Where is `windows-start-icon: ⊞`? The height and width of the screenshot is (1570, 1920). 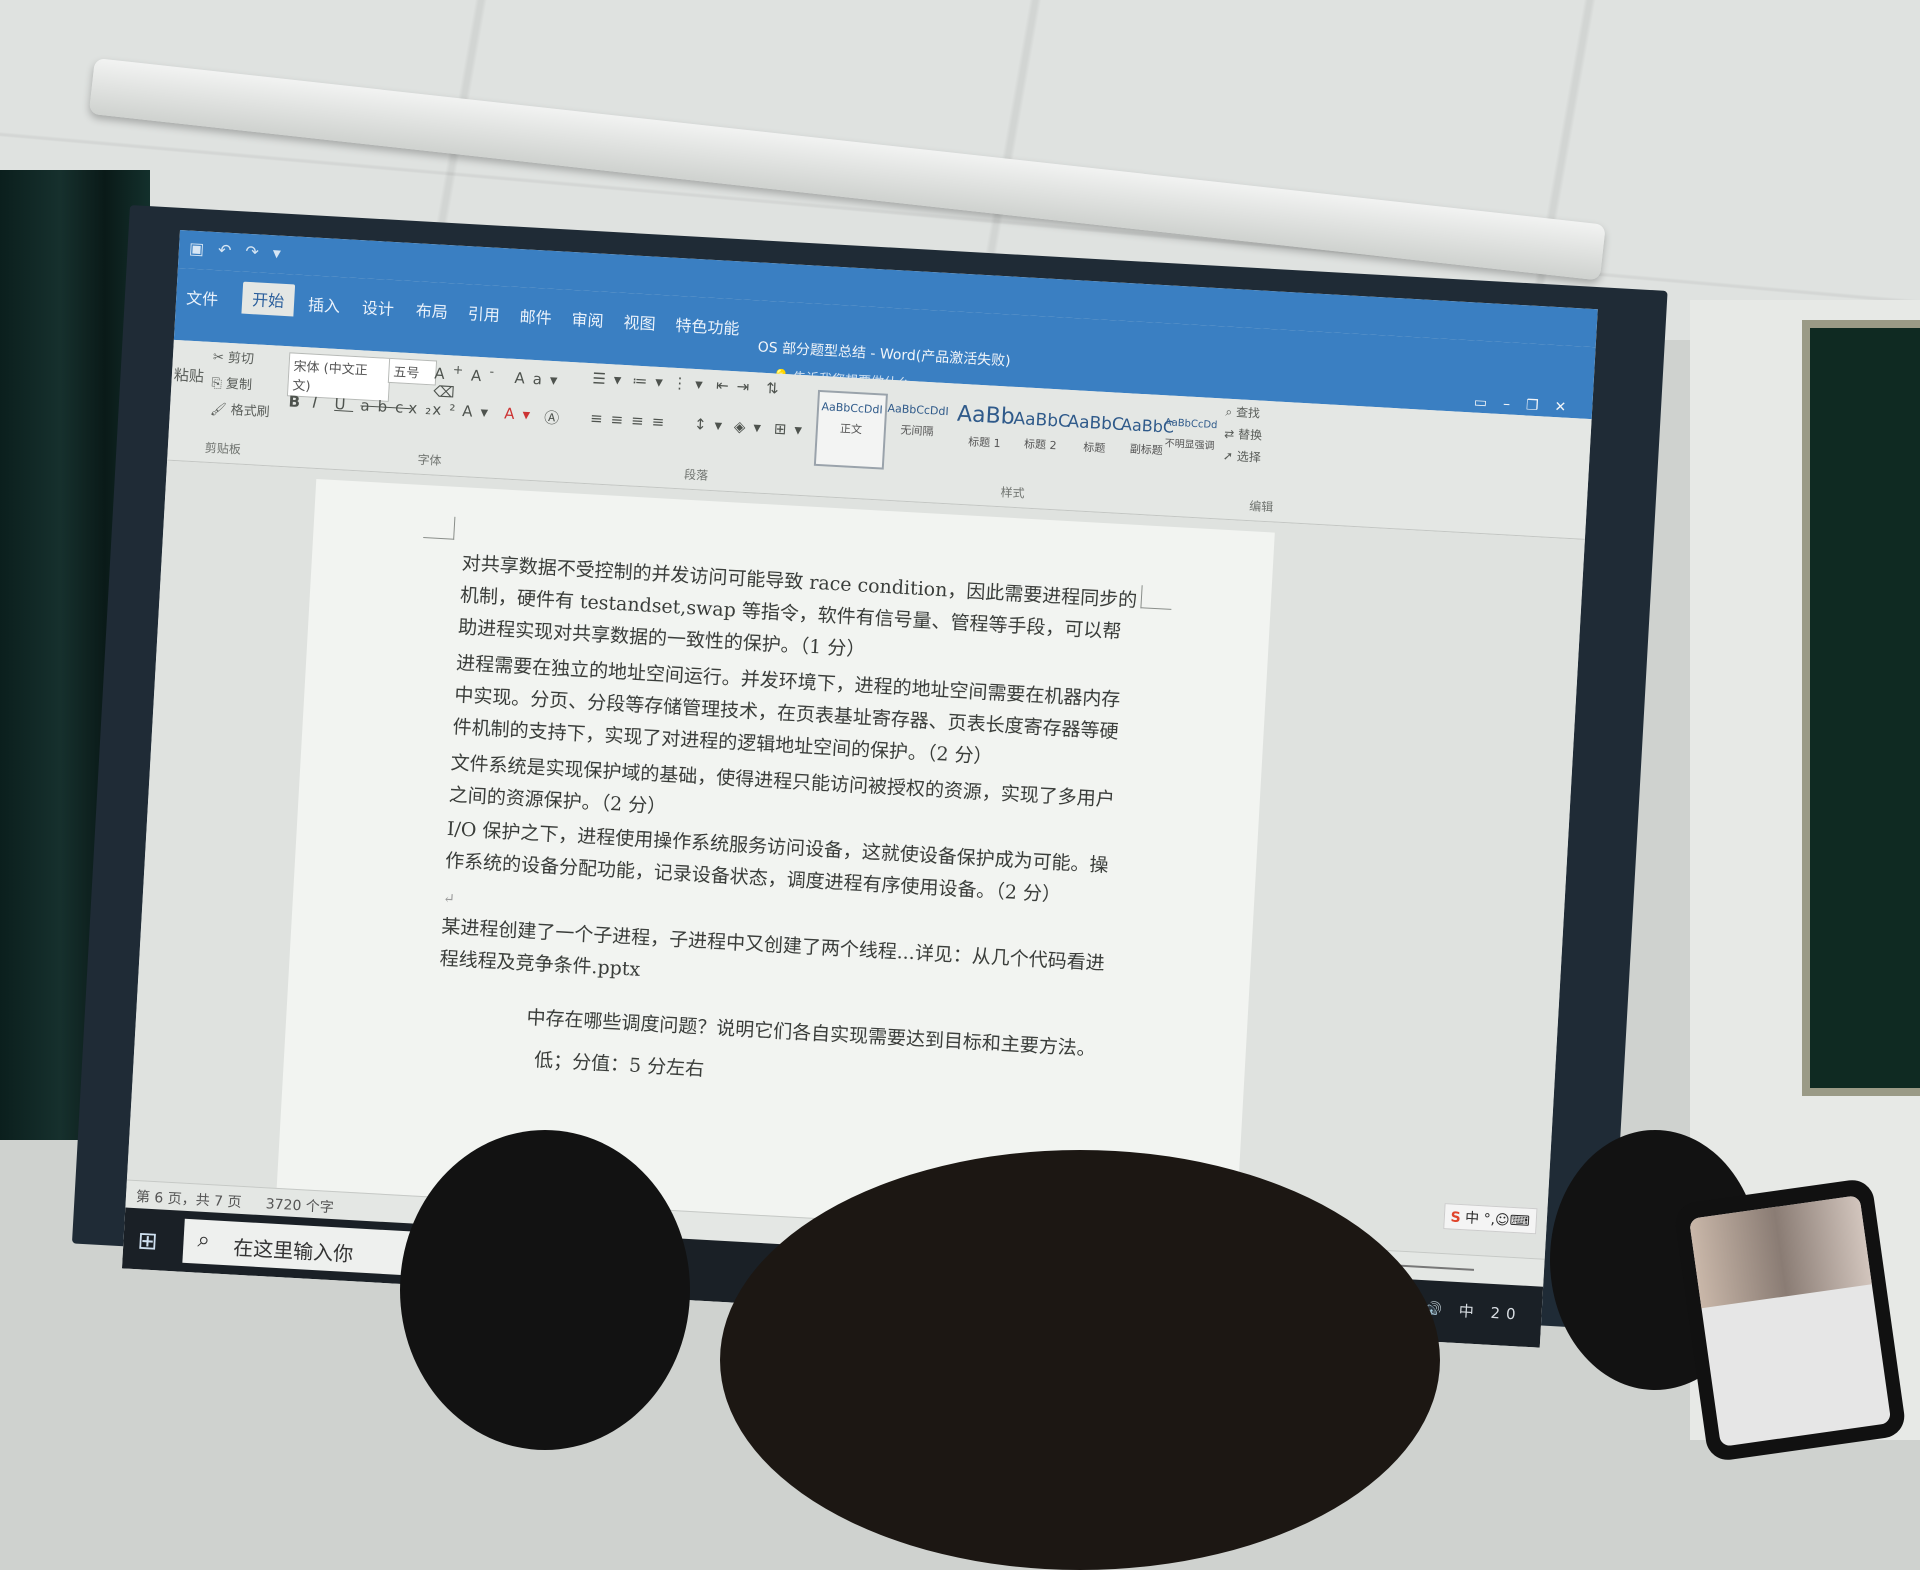
windows-start-icon: ⊞ is located at coordinates (148, 1240).